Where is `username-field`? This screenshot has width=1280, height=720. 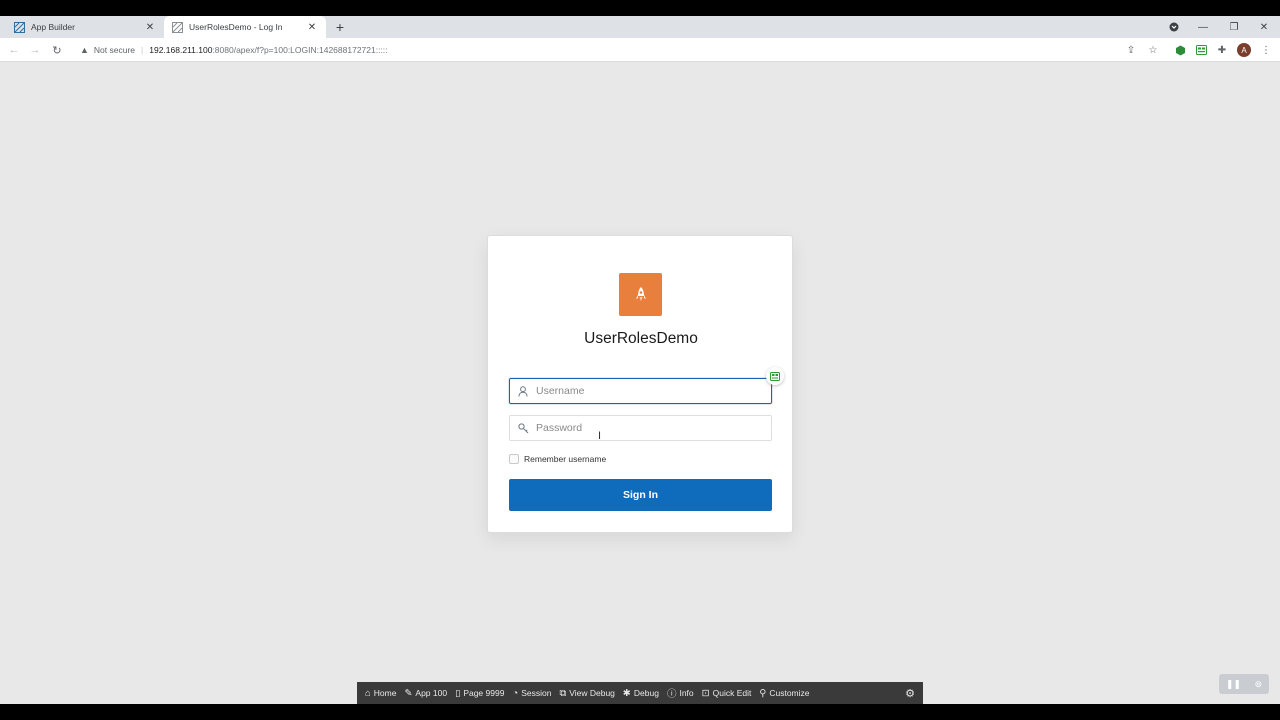 username-field is located at coordinates (640, 391).